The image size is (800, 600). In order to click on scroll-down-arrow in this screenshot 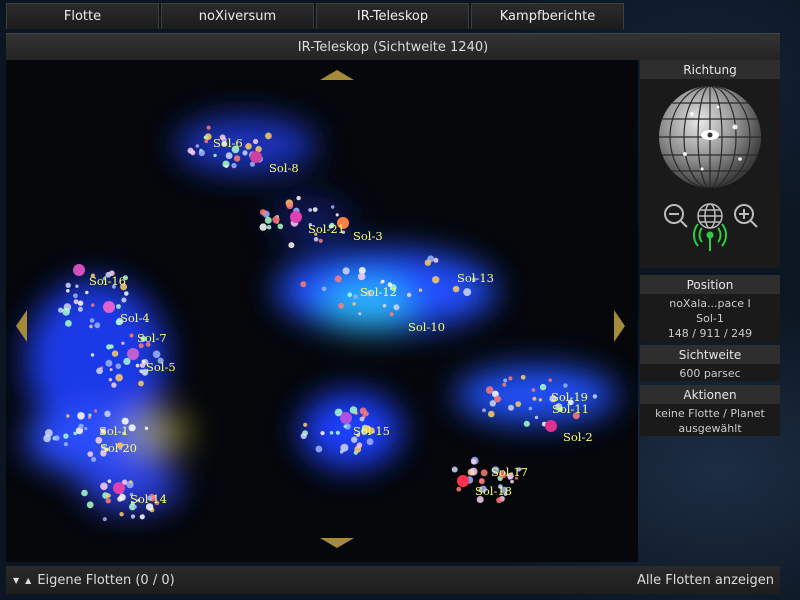, I will do `click(337, 543)`.